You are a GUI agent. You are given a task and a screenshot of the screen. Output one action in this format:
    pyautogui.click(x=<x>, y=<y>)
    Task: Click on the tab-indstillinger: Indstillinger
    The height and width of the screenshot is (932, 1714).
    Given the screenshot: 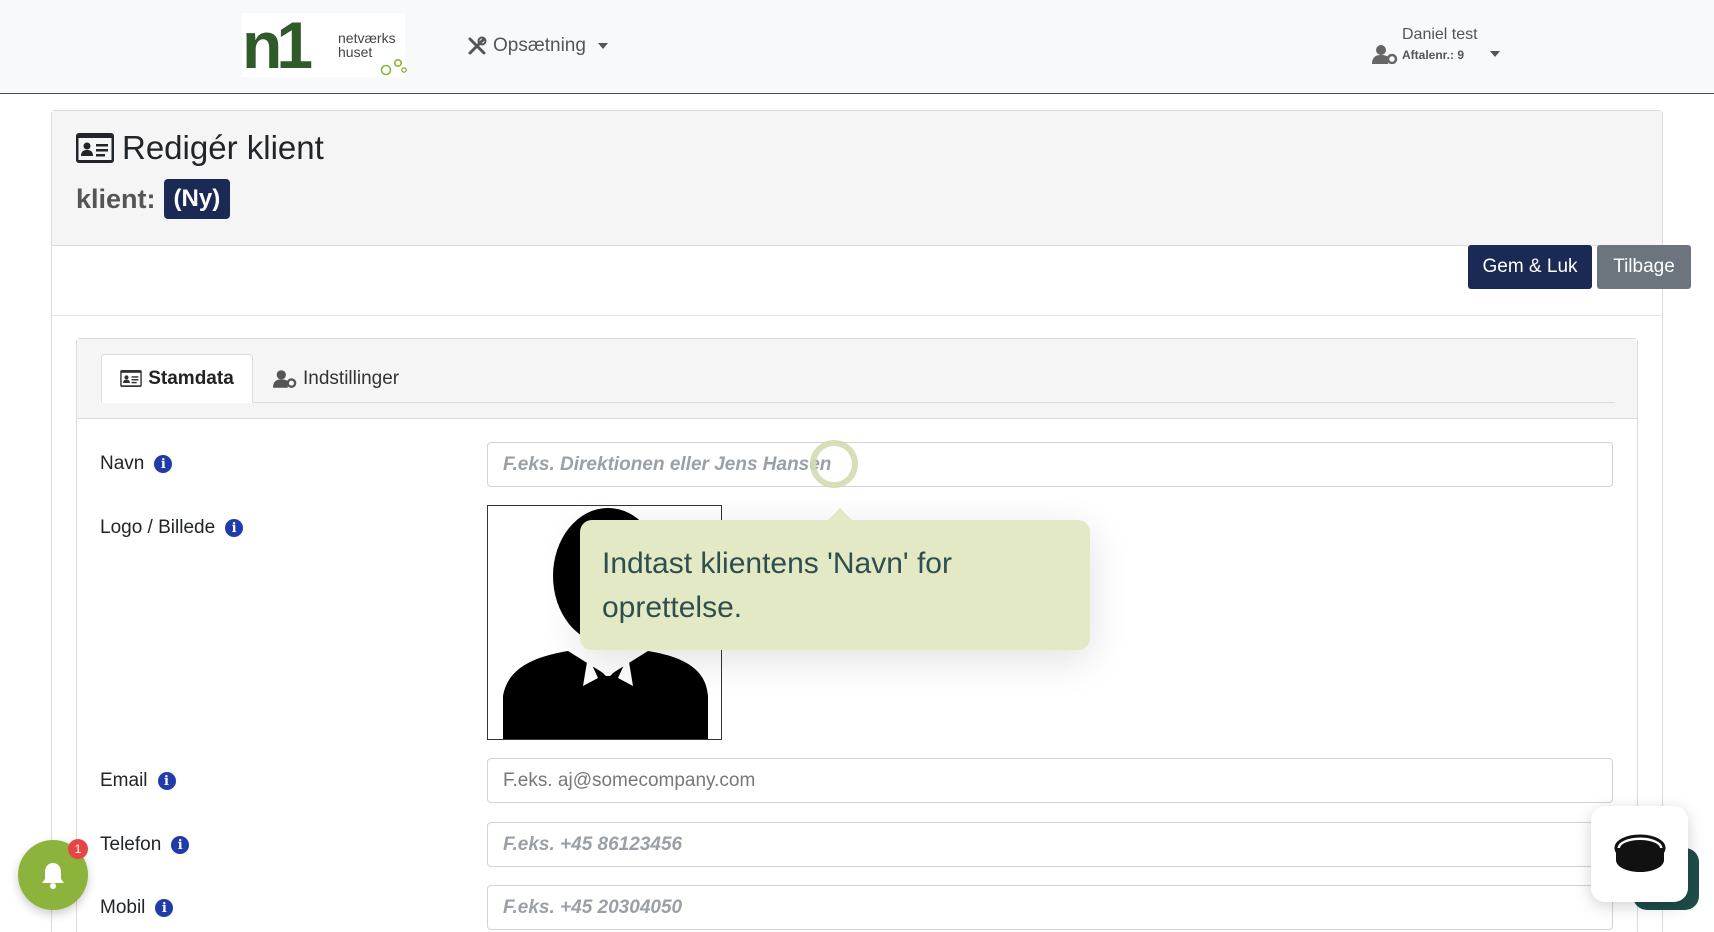 What is the action you would take?
    pyautogui.click(x=336, y=378)
    